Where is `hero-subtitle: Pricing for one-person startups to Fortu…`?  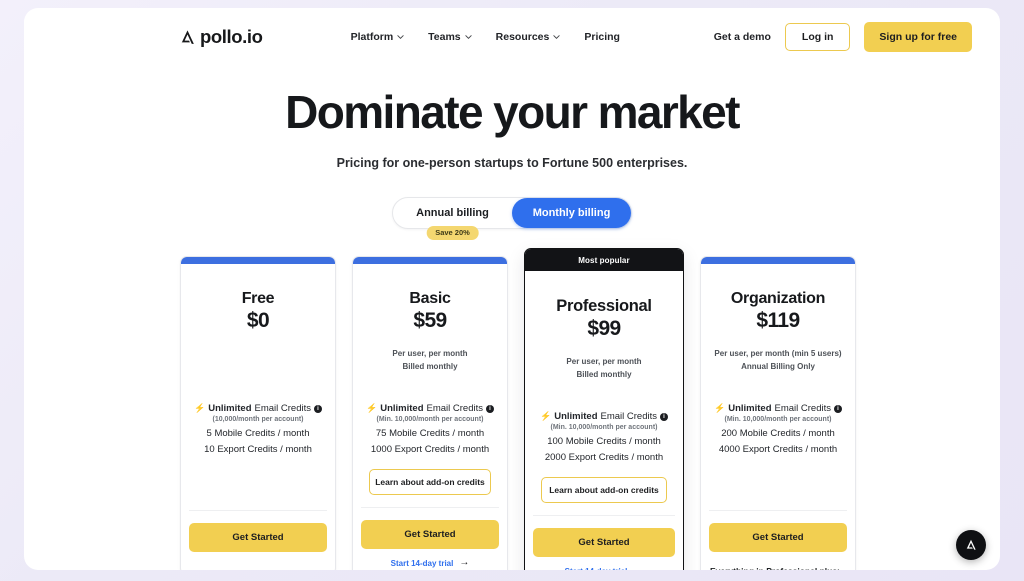
hero-subtitle: Pricing for one-person startups to Fortu… is located at coordinates (512, 162).